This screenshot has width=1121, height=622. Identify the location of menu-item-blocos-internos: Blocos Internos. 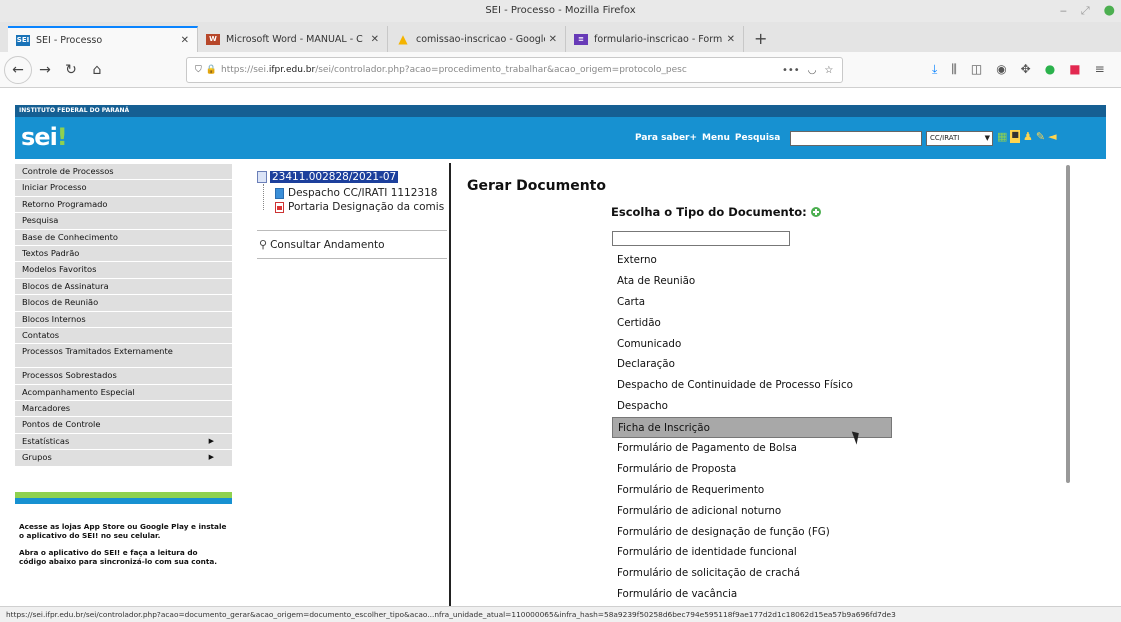
(123, 319).